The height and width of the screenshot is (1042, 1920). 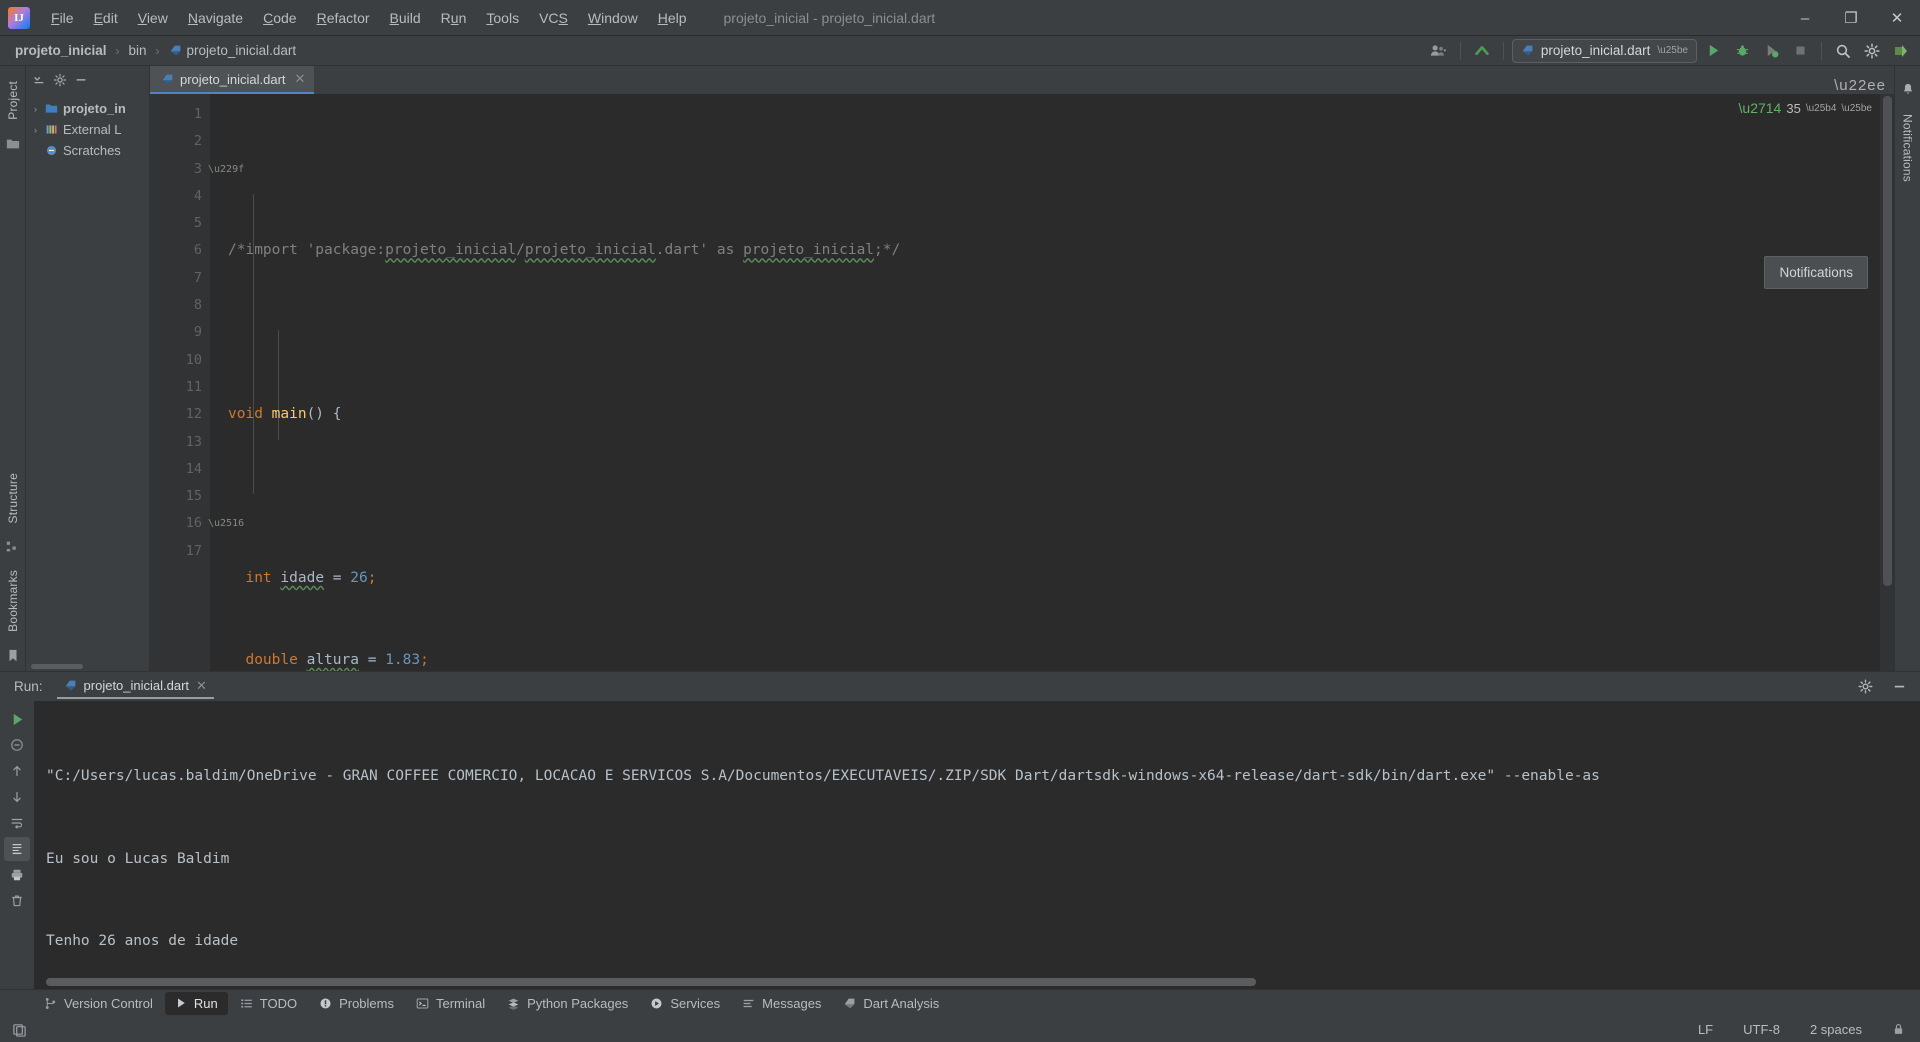 I want to click on menu-item-run: Run, so click(x=454, y=18).